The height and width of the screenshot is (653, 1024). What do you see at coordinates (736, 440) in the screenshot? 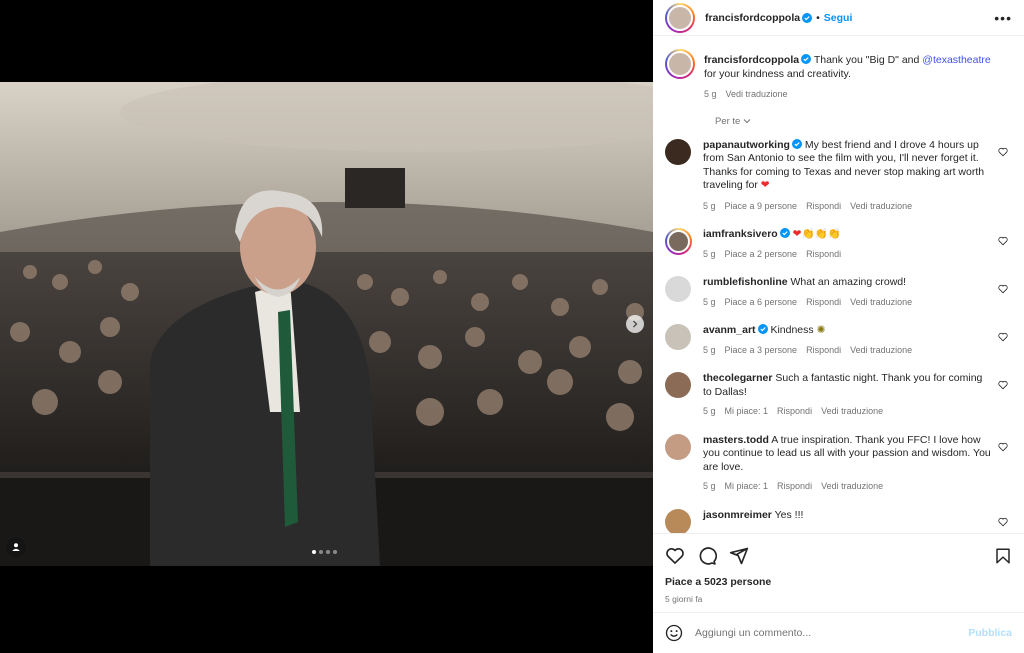
I see `comment-username: masters.todd` at bounding box center [736, 440].